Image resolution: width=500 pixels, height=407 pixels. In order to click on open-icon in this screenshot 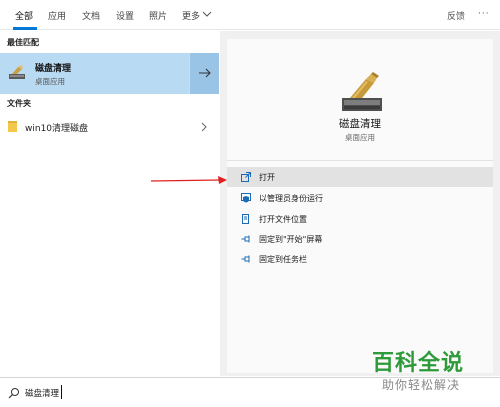, I will do `click(246, 177)`.